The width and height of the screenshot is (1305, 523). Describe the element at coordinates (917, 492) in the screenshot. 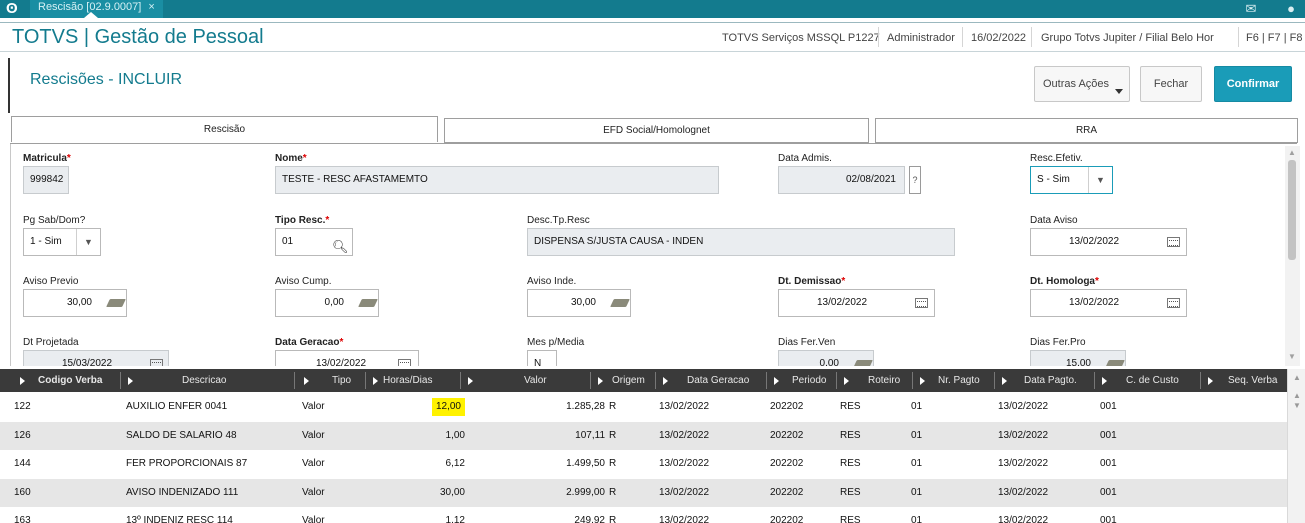

I see `cell-nr-pagto: 01` at that location.